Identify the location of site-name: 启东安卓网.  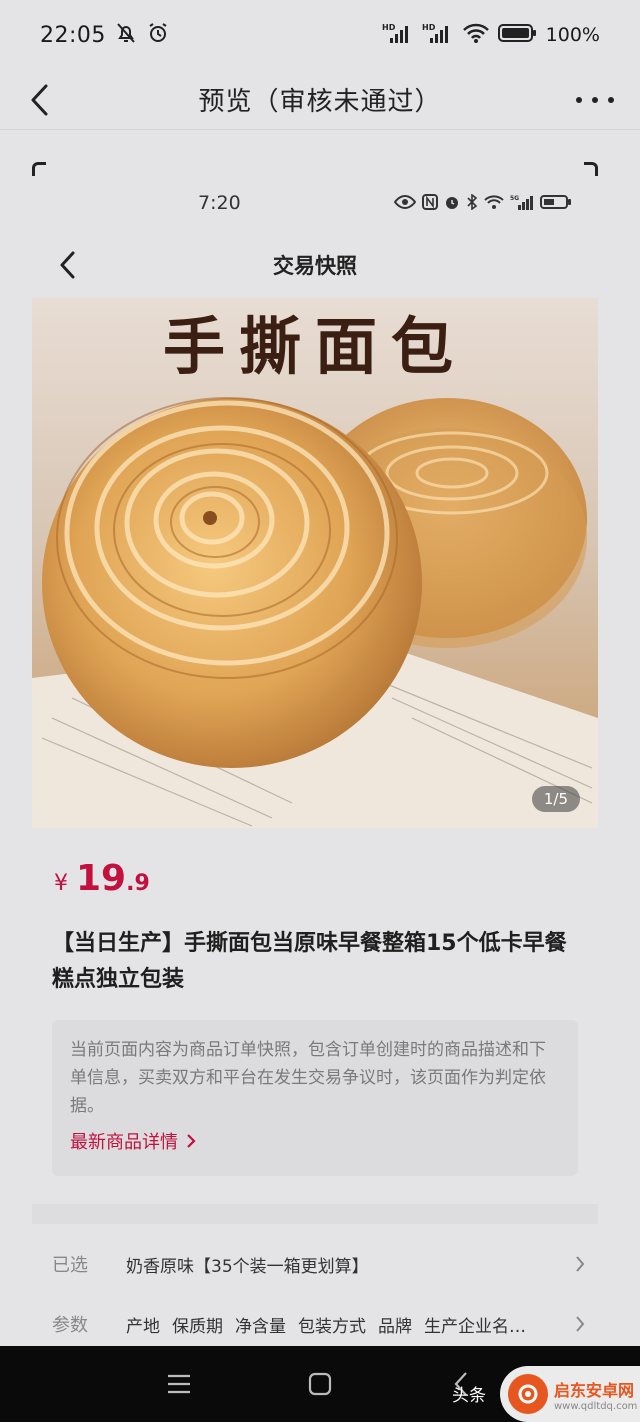
(594, 1390).